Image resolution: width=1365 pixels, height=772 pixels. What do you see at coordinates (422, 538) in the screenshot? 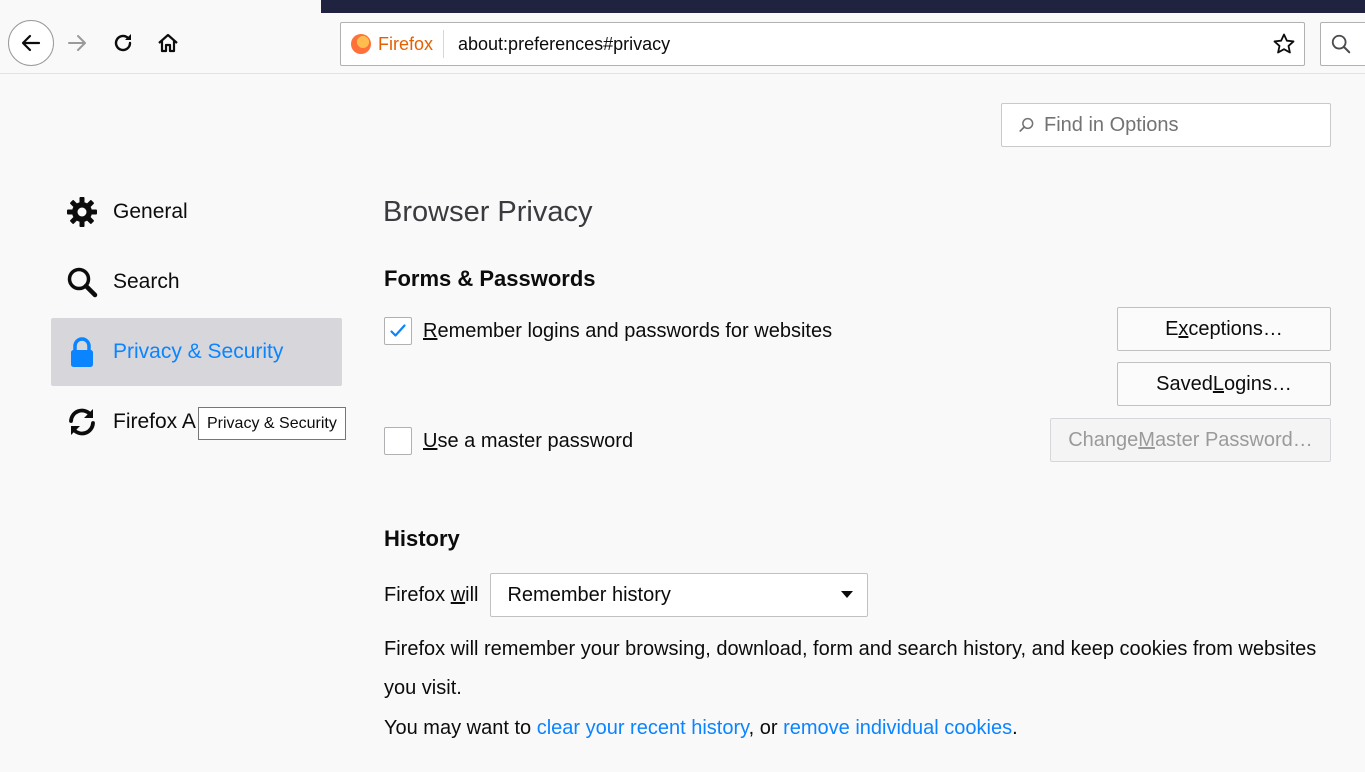
I see `history-heading: History` at bounding box center [422, 538].